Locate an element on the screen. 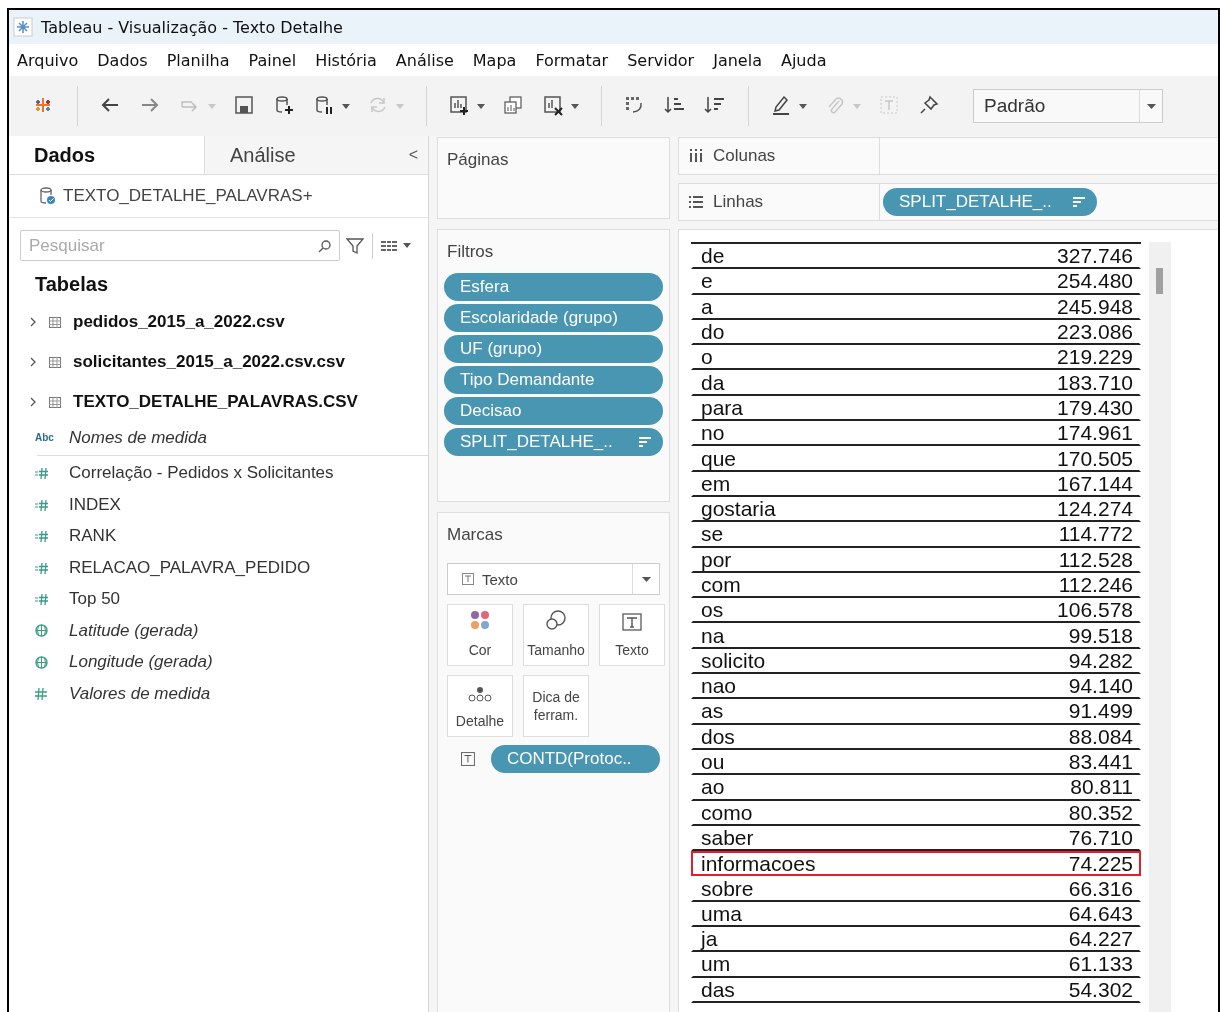 This screenshot has height=1012, width=1220. table-name: pedidos_2015_a_2022.csv is located at coordinates (179, 322).